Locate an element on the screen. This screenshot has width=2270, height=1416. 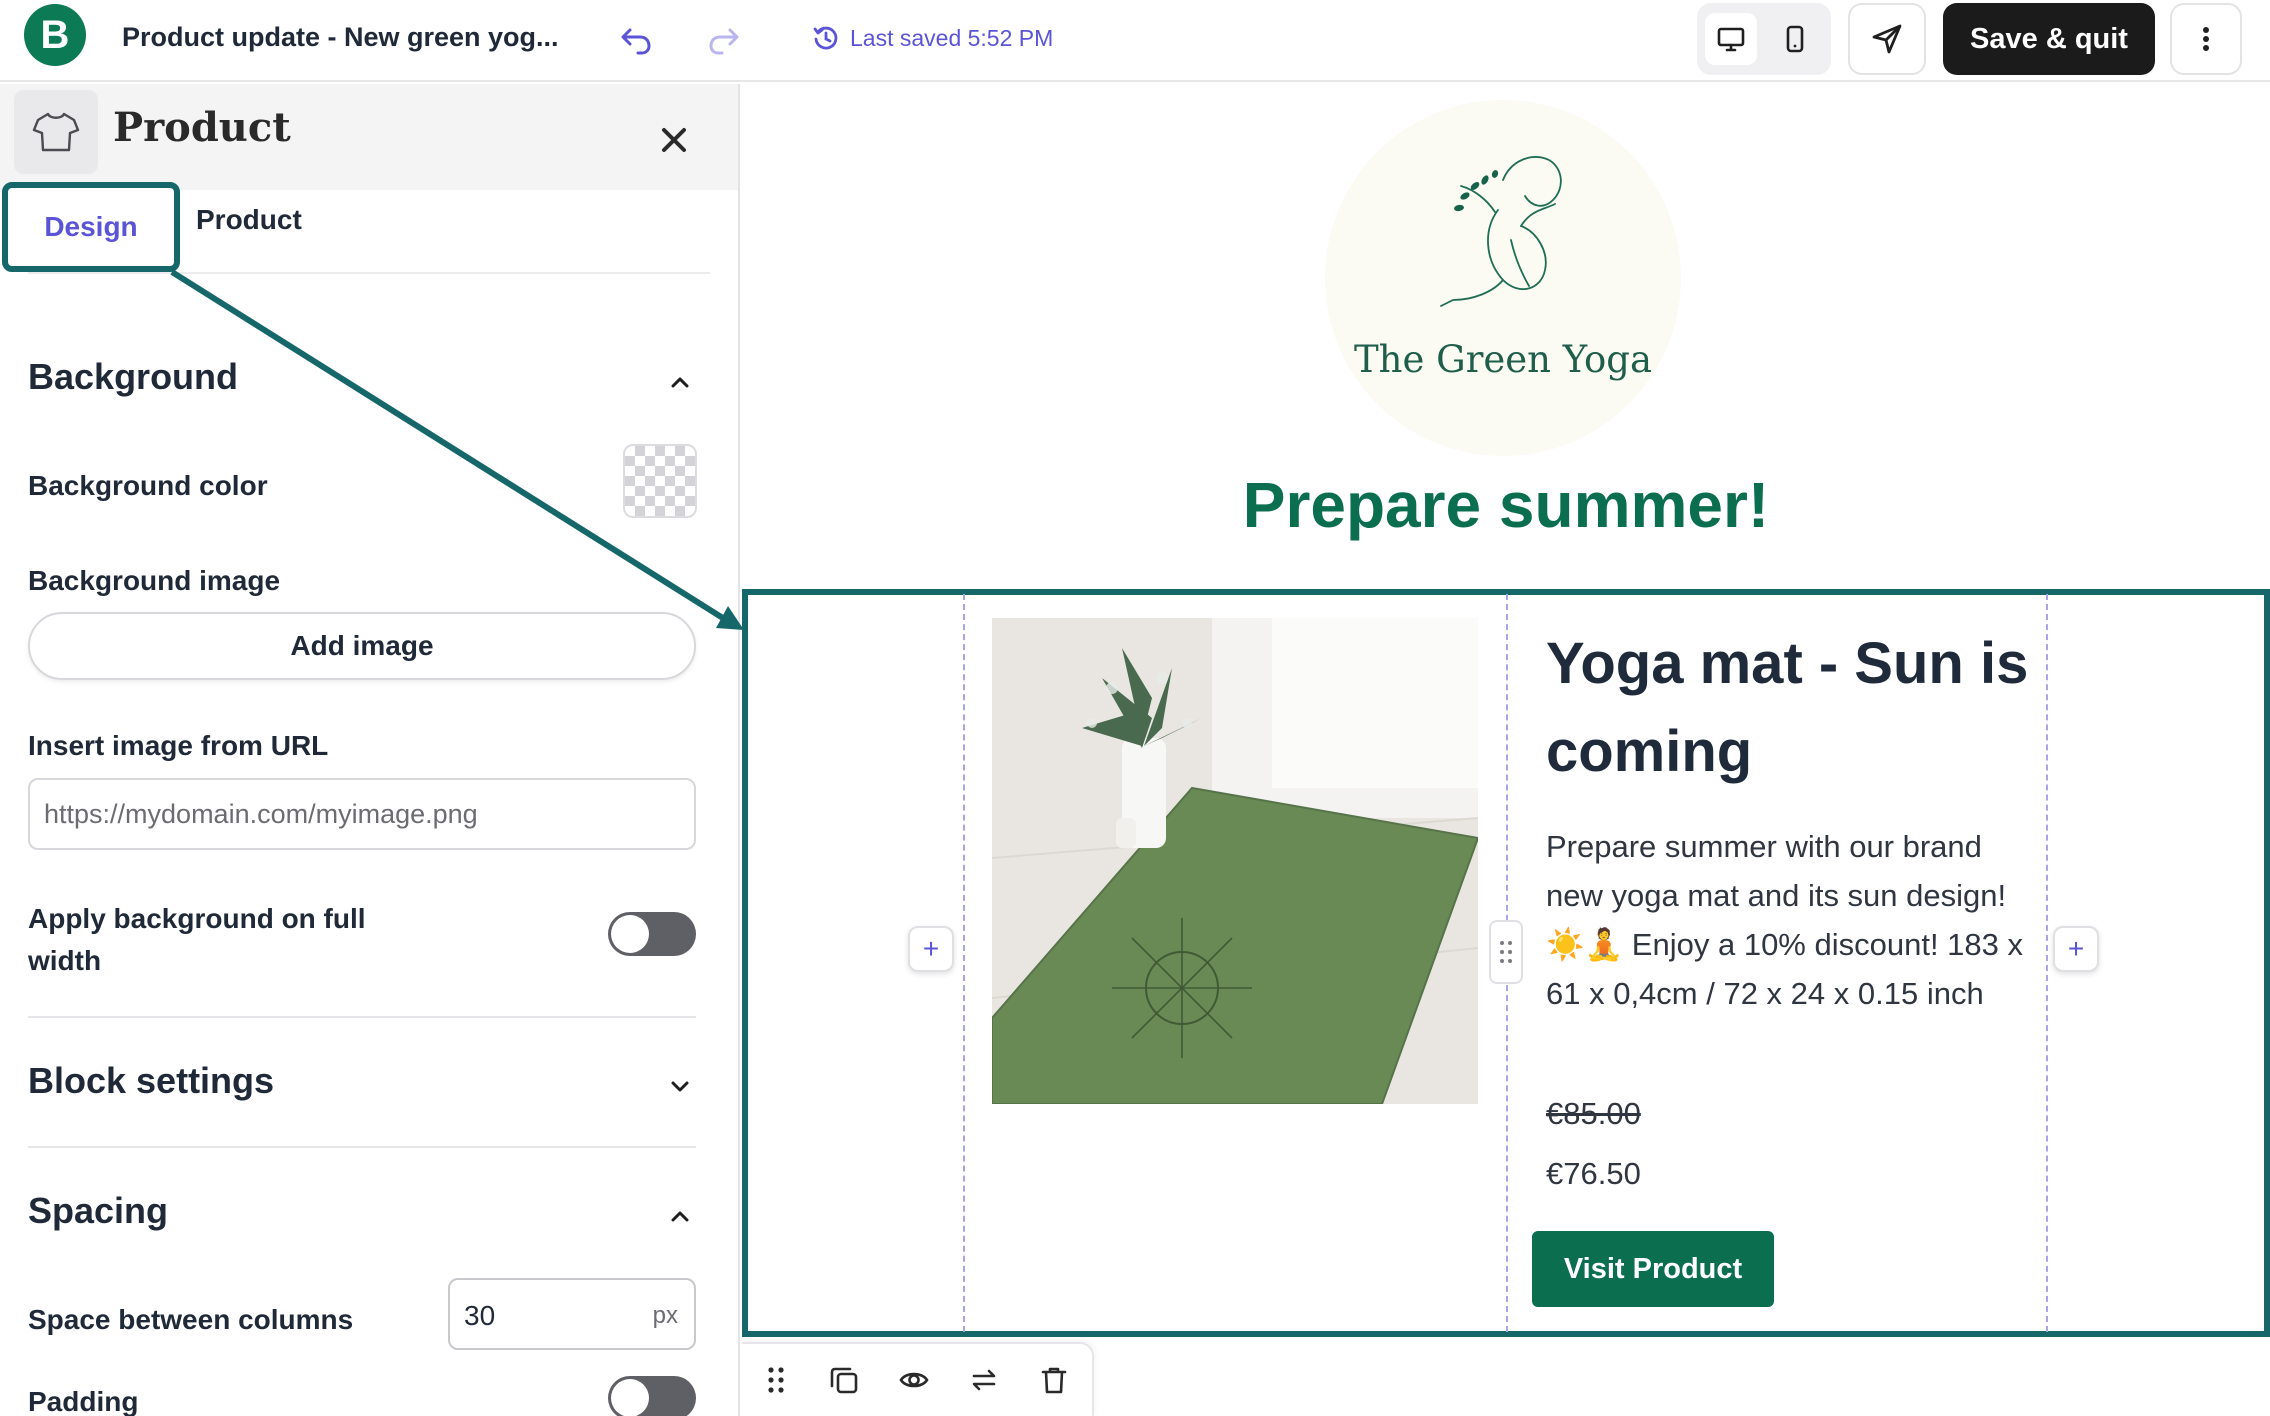
history-icon is located at coordinates (825, 38).